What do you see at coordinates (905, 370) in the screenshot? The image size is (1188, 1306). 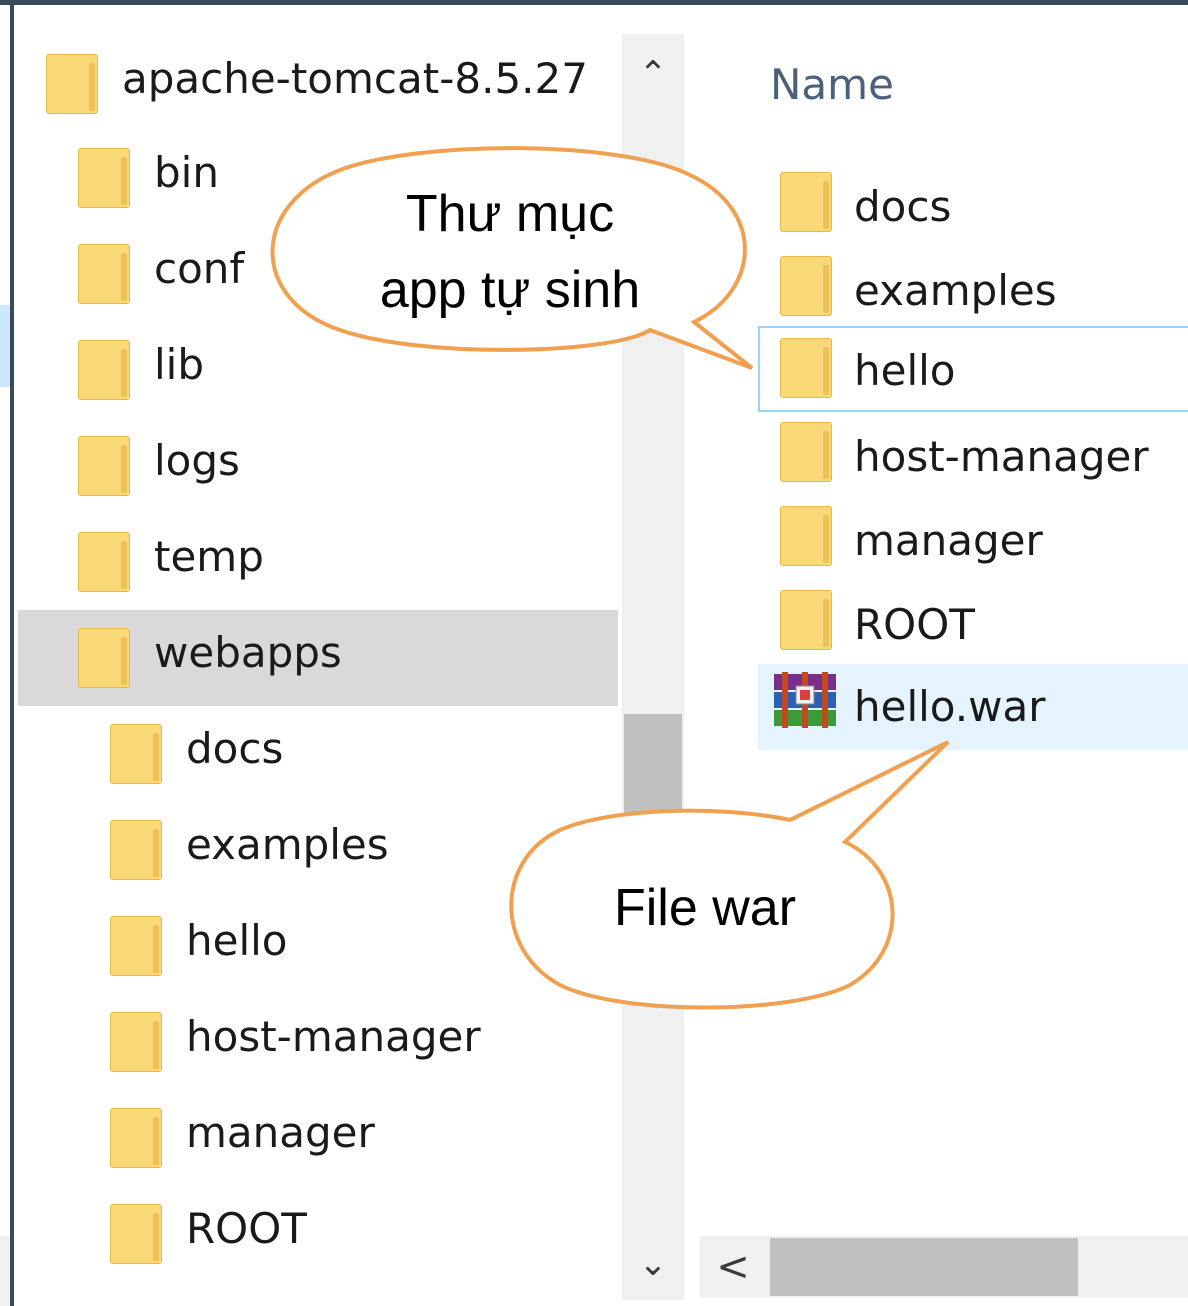 I see `file-name: hello` at bounding box center [905, 370].